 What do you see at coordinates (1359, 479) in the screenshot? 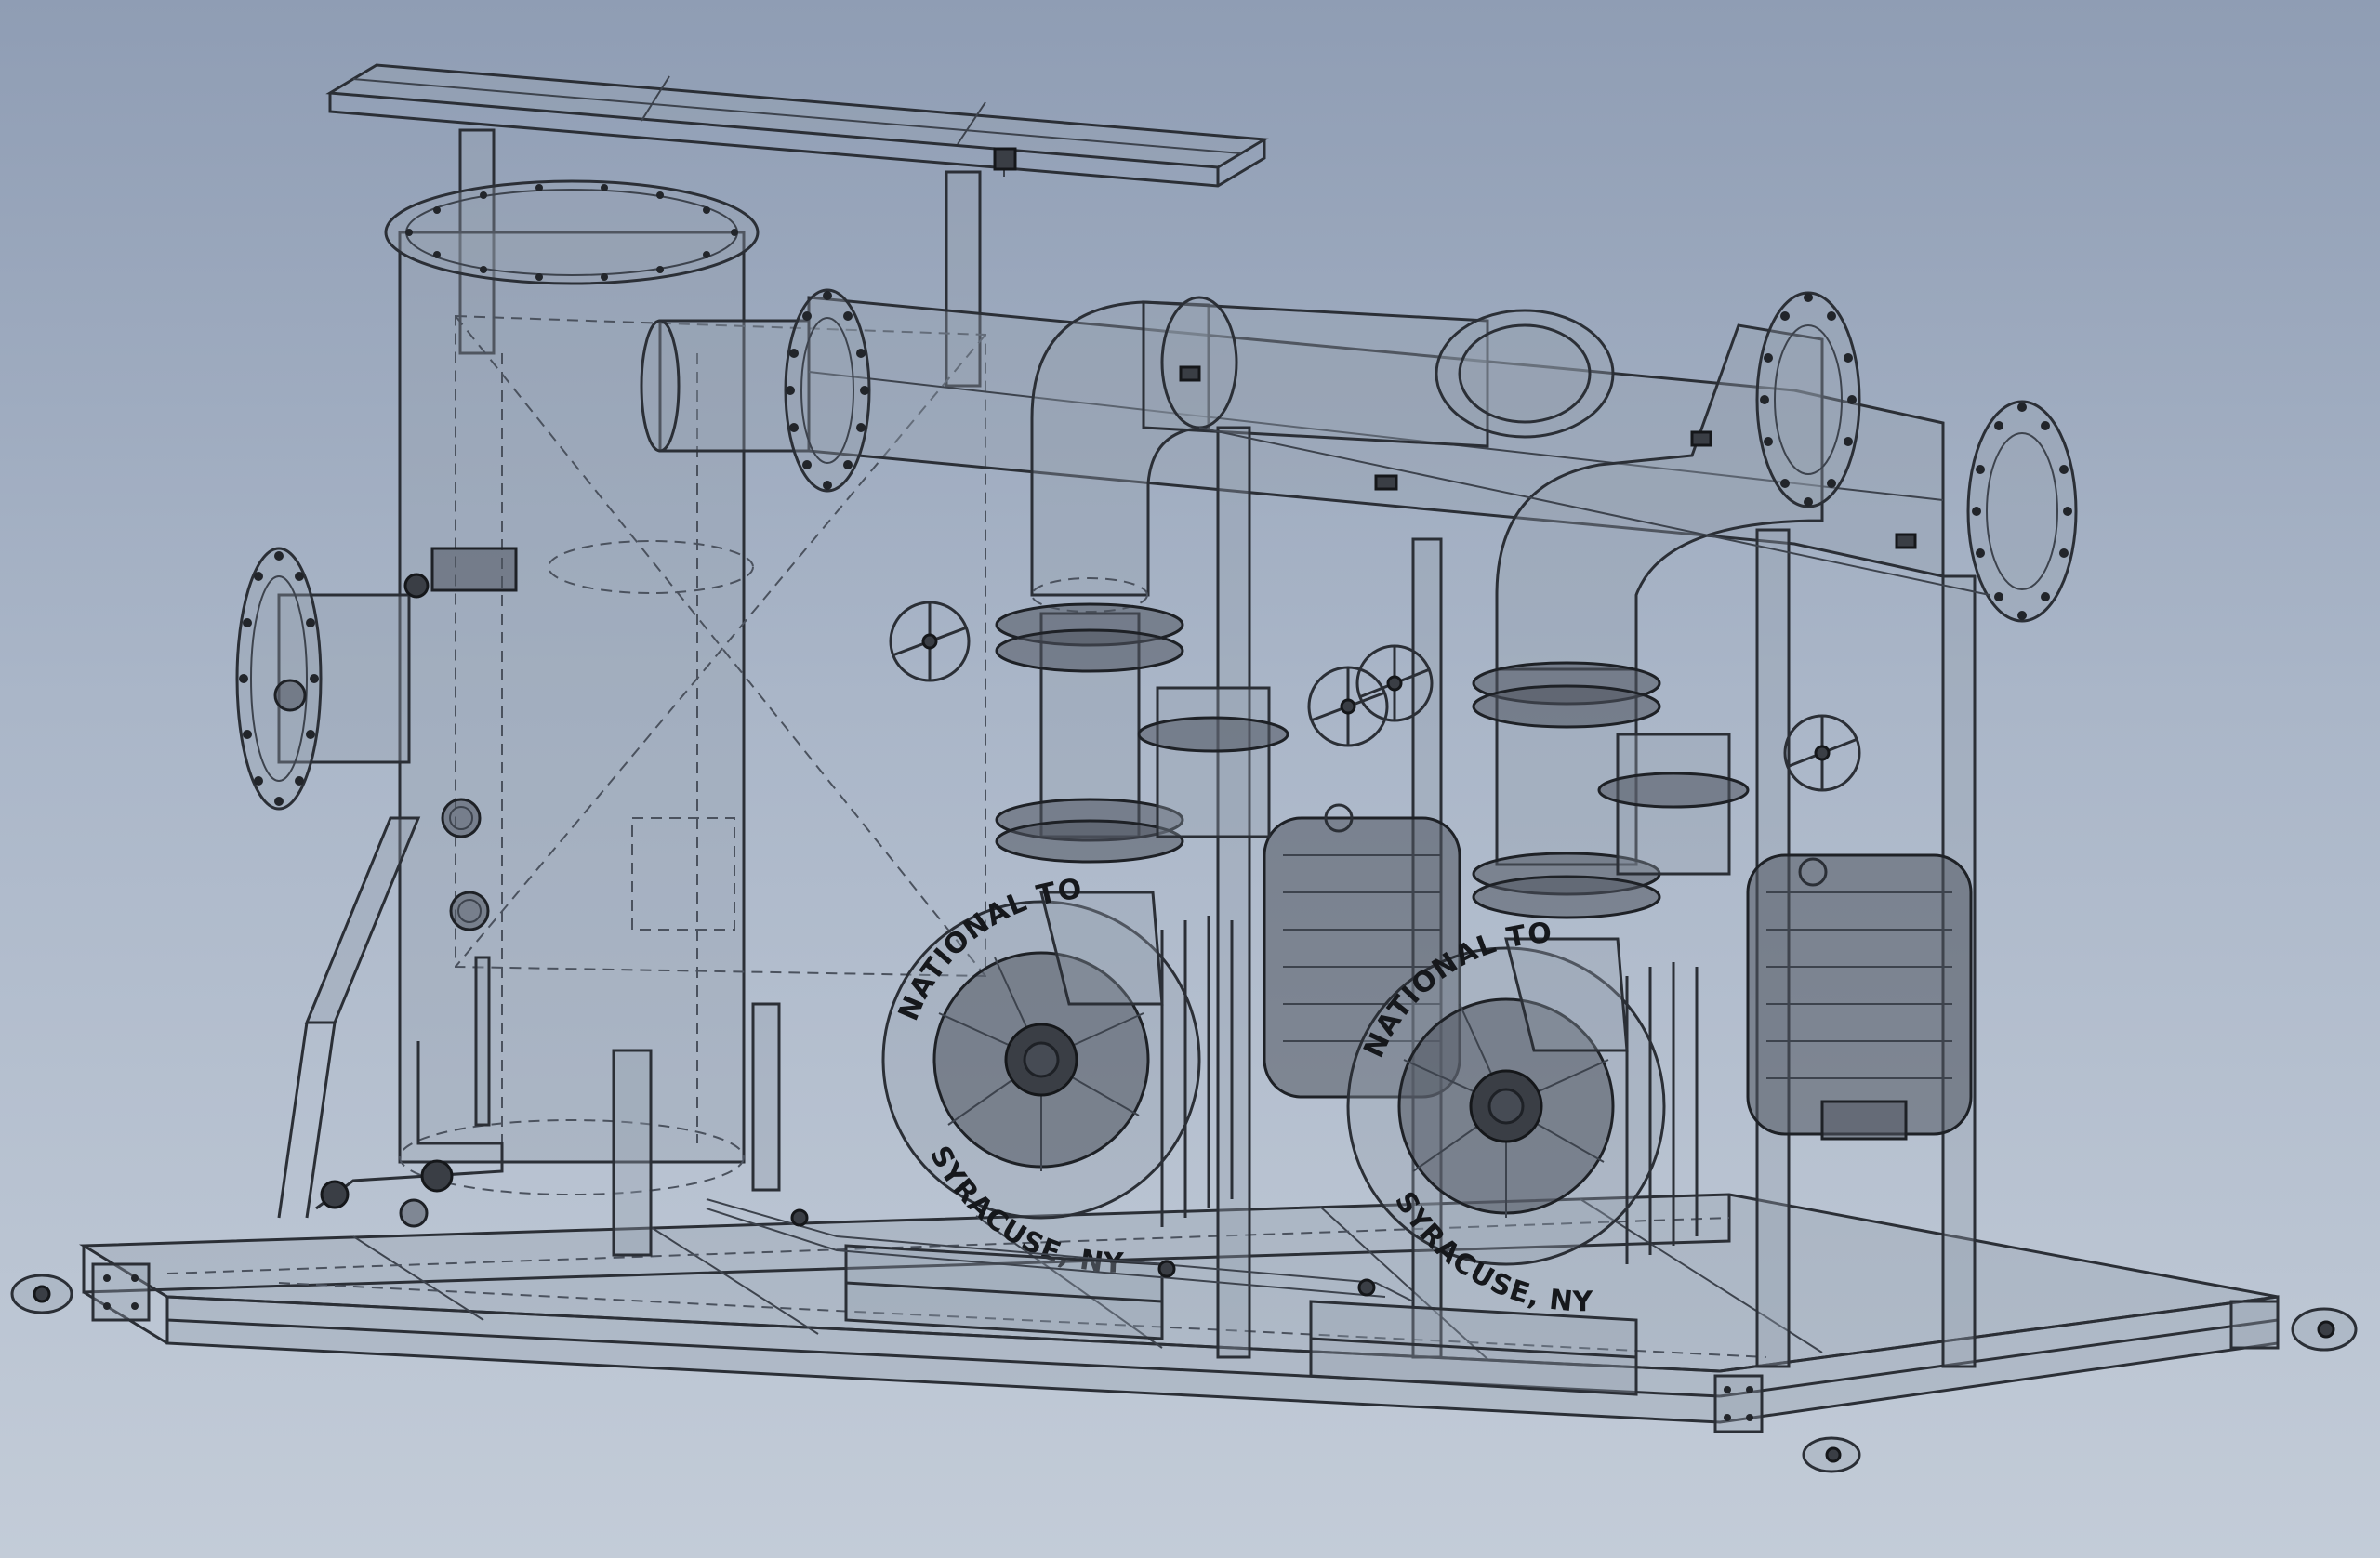
I see `discharge-header` at bounding box center [1359, 479].